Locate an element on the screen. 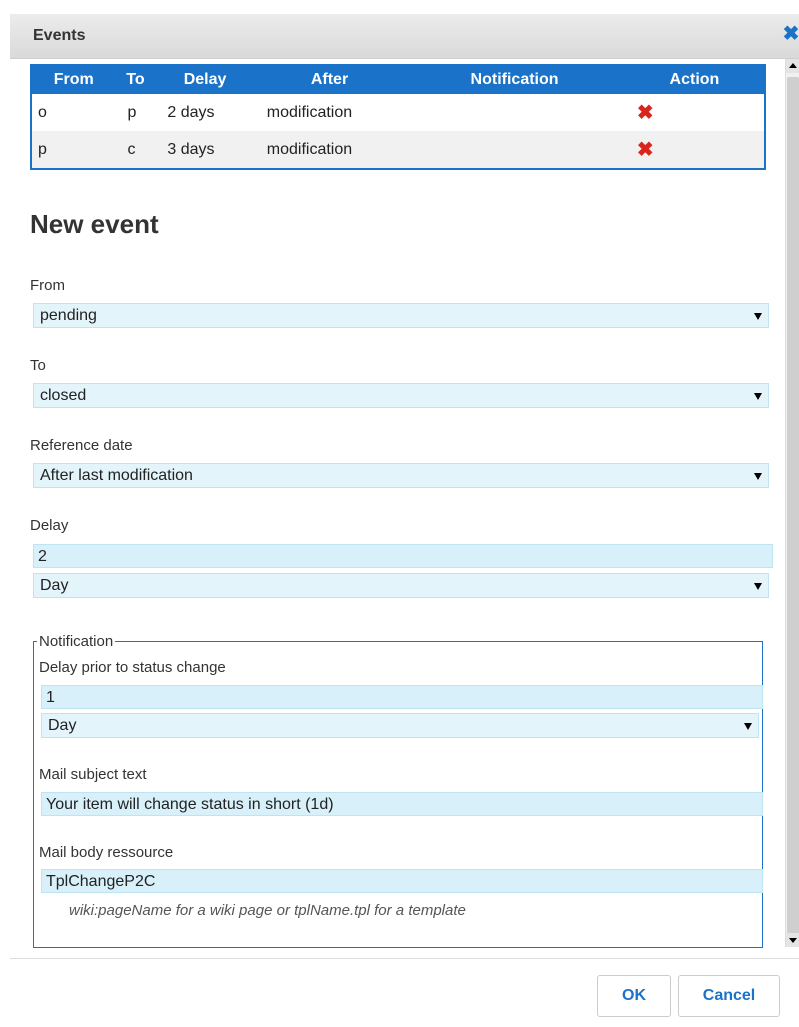 This screenshot has width=799, height=1027. events-table-header: From To Delay After Notification Action is located at coordinates (398, 79).